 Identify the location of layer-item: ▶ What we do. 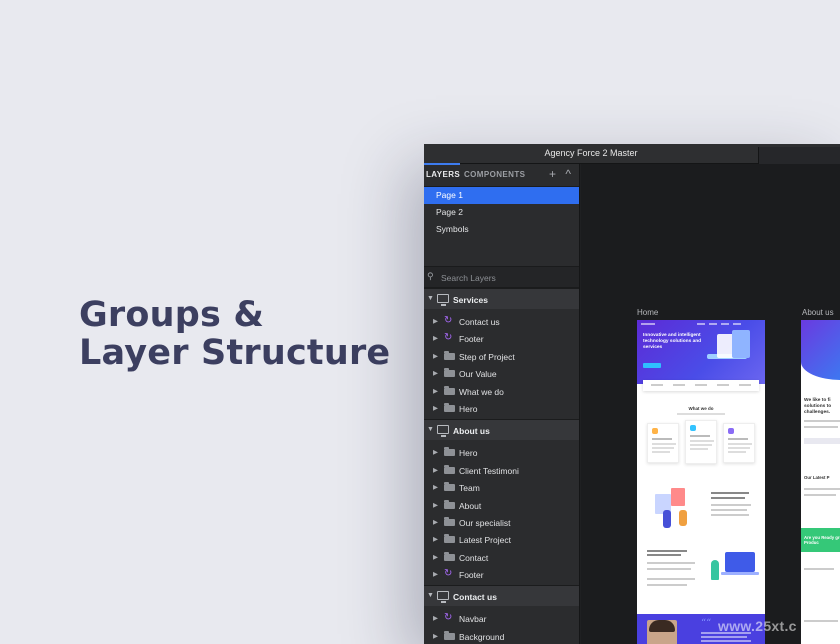
(501, 391).